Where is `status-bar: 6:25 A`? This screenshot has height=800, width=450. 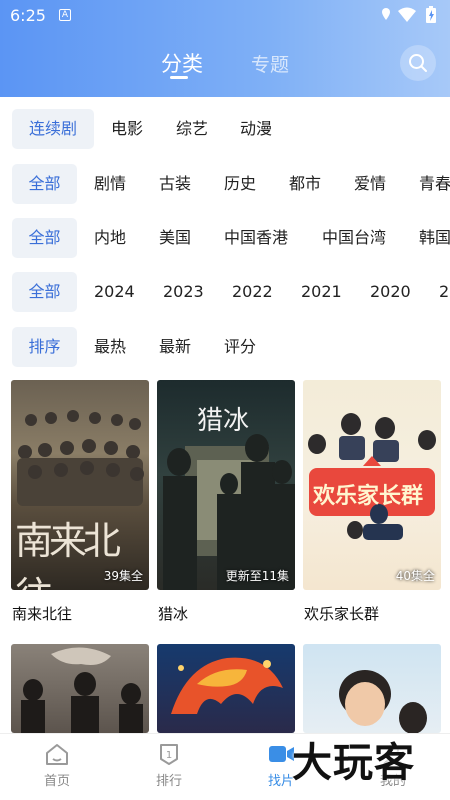
status-bar: 6:25 A is located at coordinates (225, 15).